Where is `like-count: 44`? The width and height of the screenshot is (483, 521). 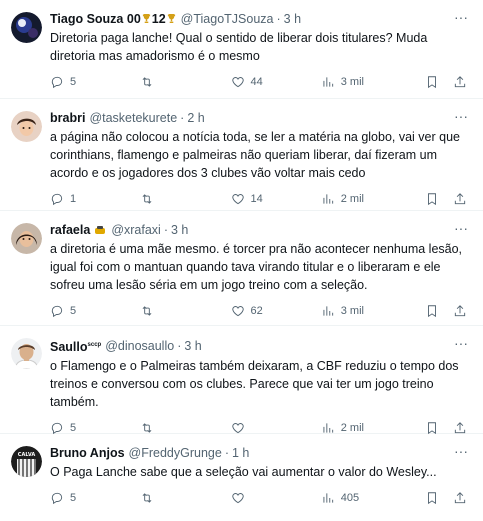
like-count: 44 is located at coordinates (256, 82).